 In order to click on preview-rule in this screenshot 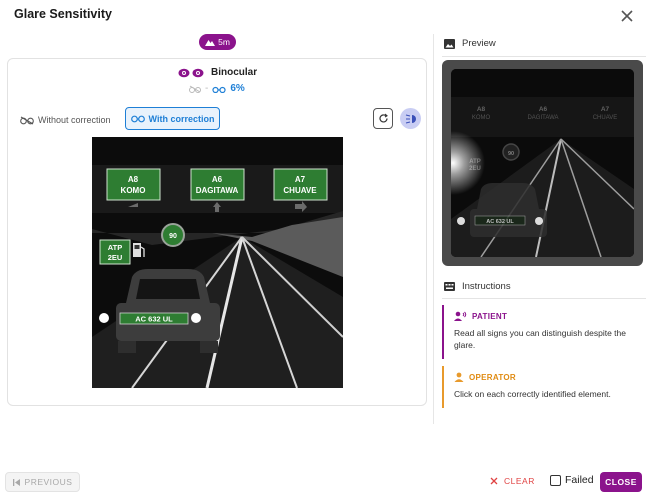, I will do `click(544, 56)`.